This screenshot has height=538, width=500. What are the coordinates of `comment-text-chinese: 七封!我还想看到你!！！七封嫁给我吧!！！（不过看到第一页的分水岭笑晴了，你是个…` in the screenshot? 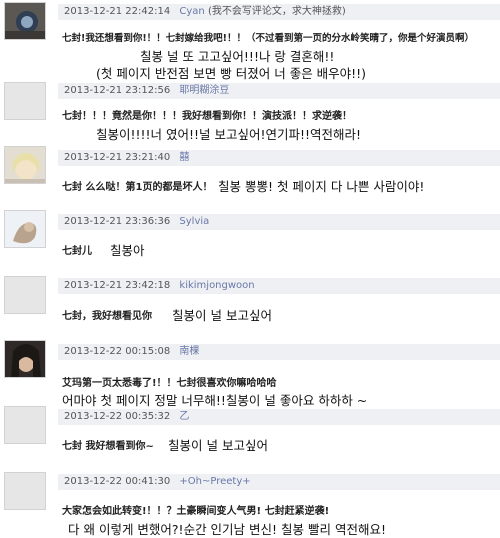 It's located at (268, 38).